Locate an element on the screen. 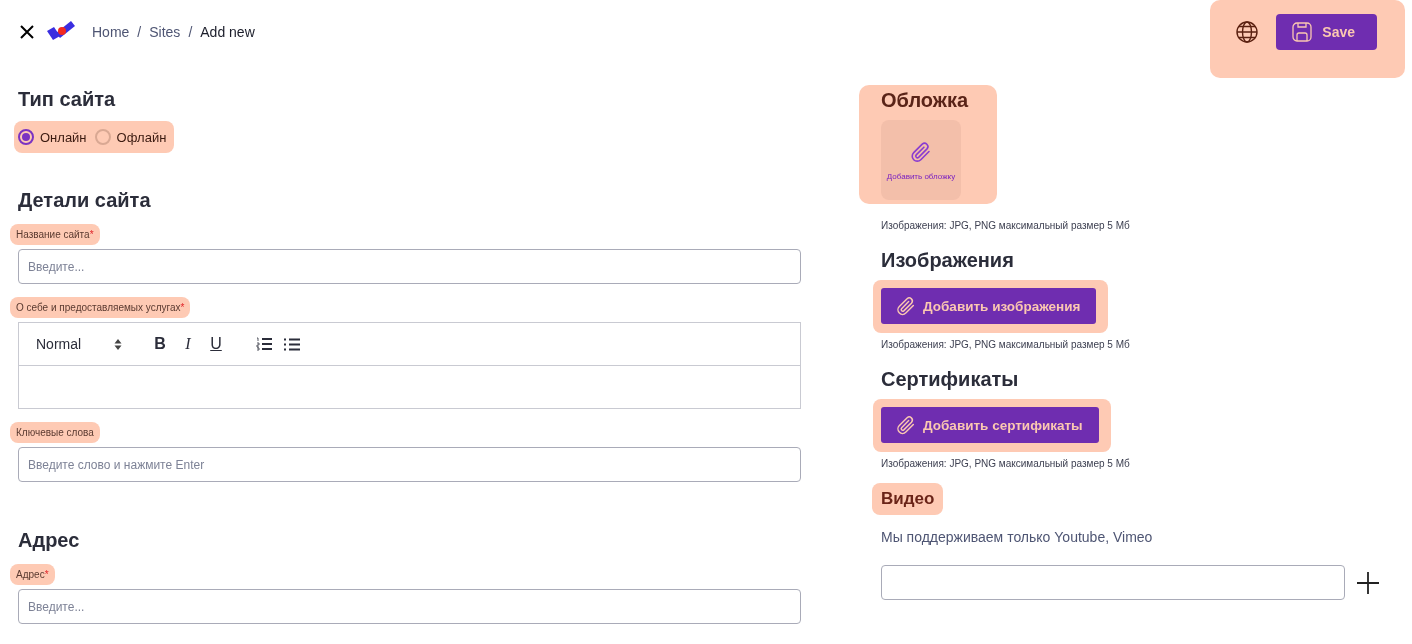 Image resolution: width=1412 pixels, height=644 pixels. radio-option: Онлайн is located at coordinates (52, 137).